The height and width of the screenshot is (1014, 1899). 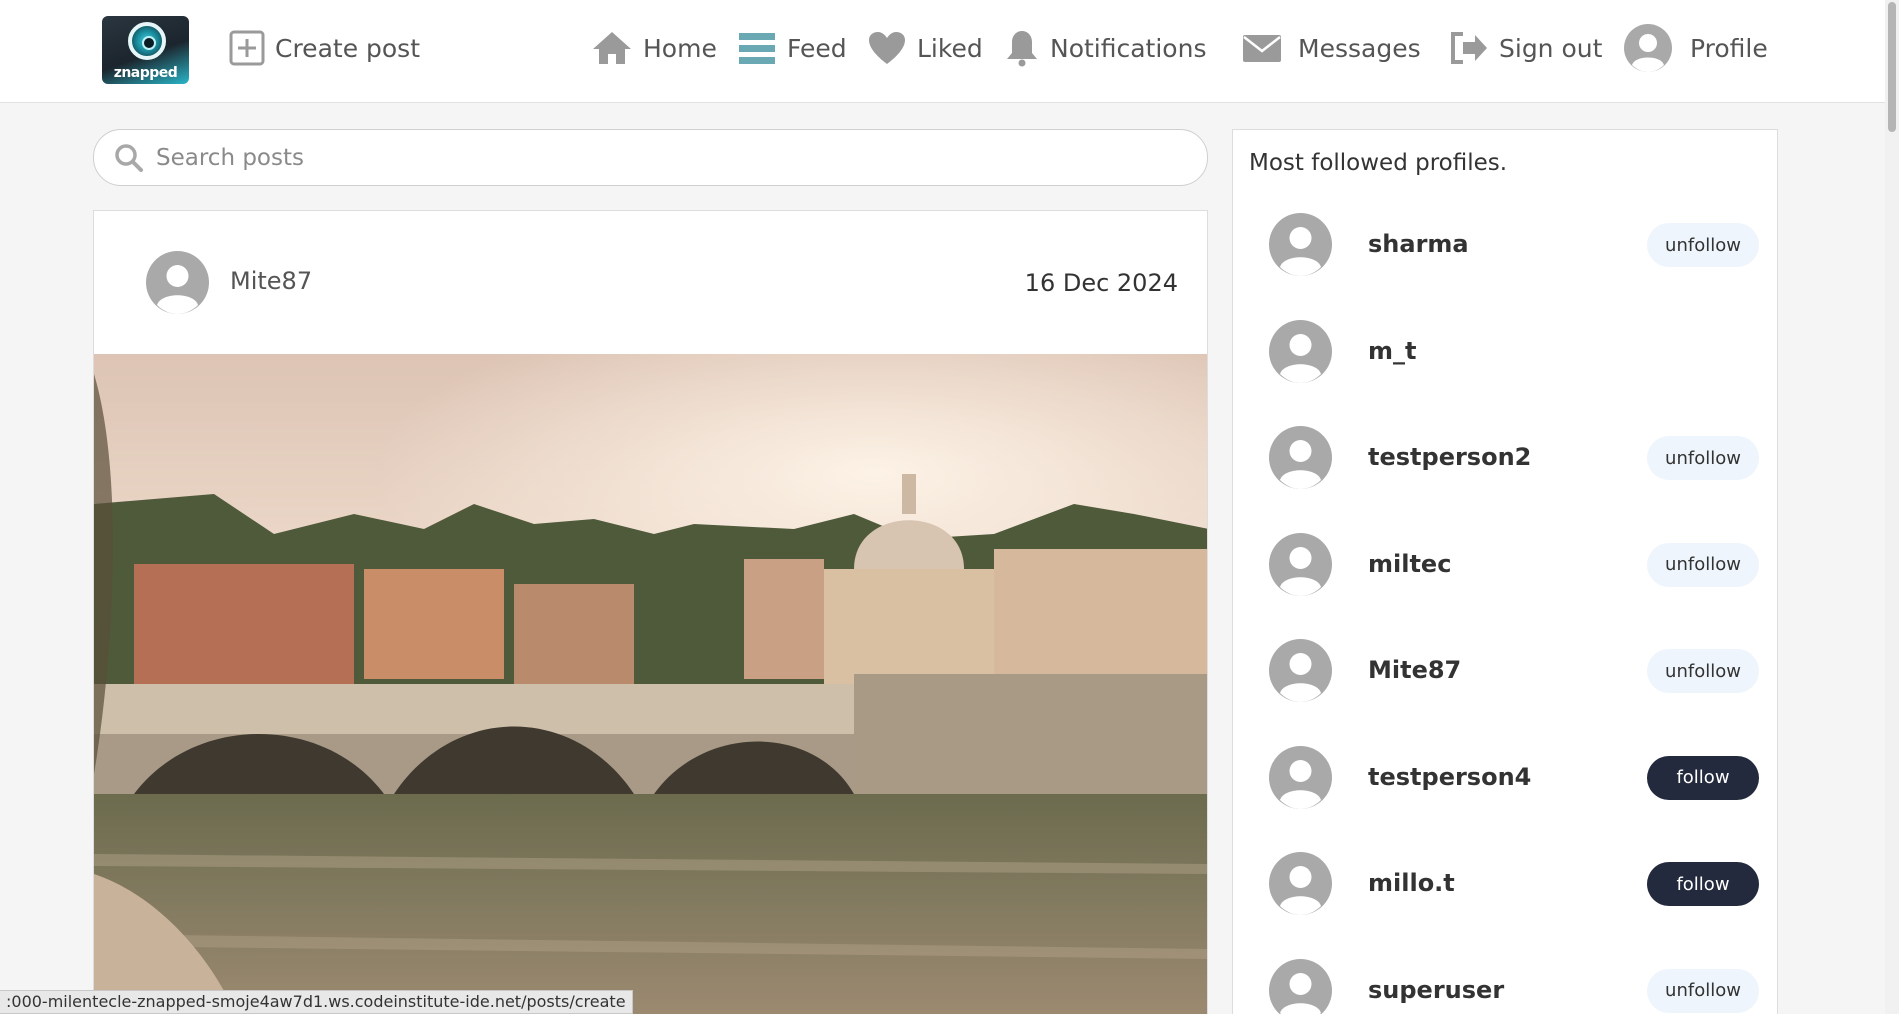 What do you see at coordinates (247, 48) in the screenshot?
I see `plus-square-icon` at bounding box center [247, 48].